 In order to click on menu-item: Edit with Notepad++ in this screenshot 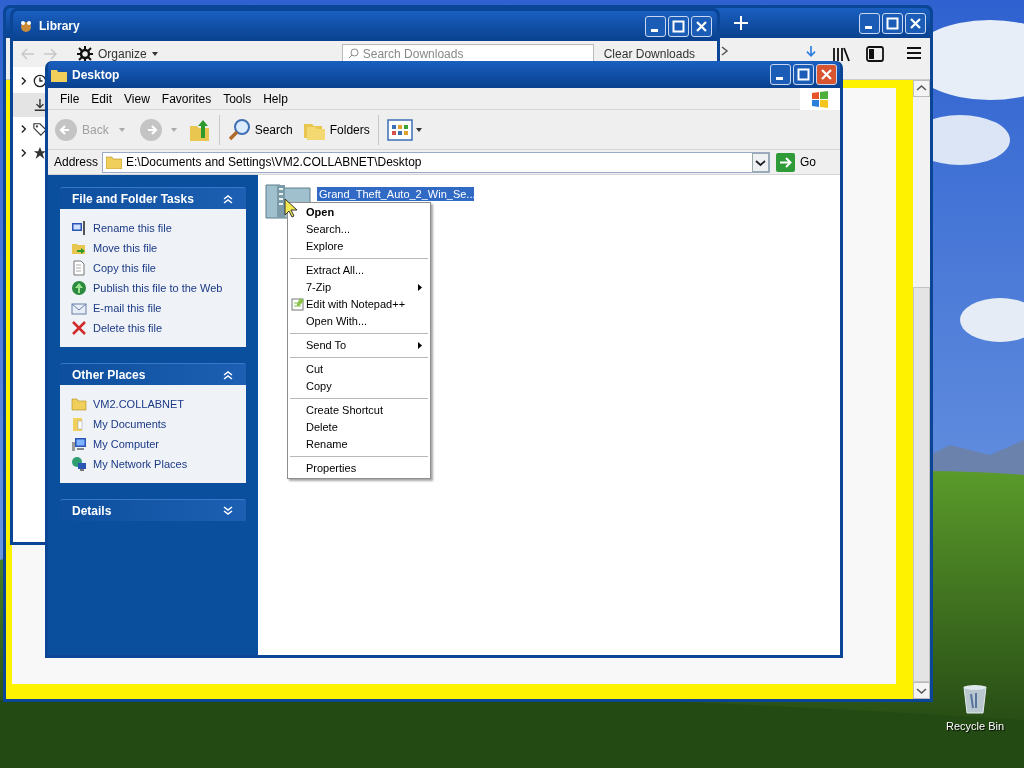, I will do `click(359, 304)`.